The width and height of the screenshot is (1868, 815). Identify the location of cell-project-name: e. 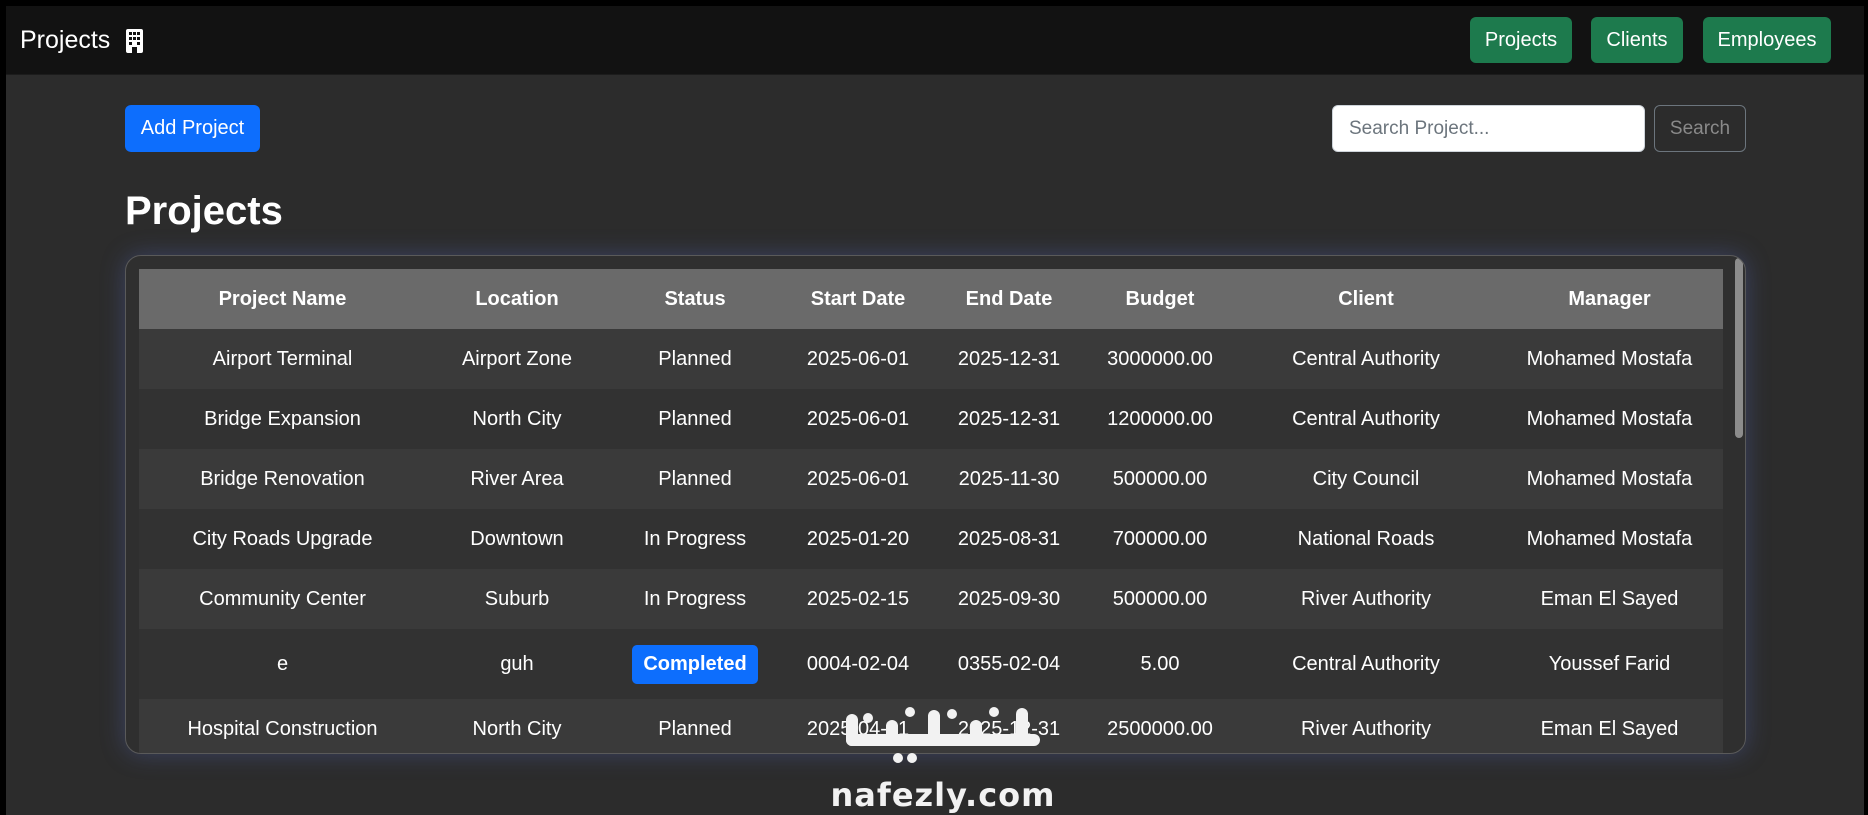
(282, 664).